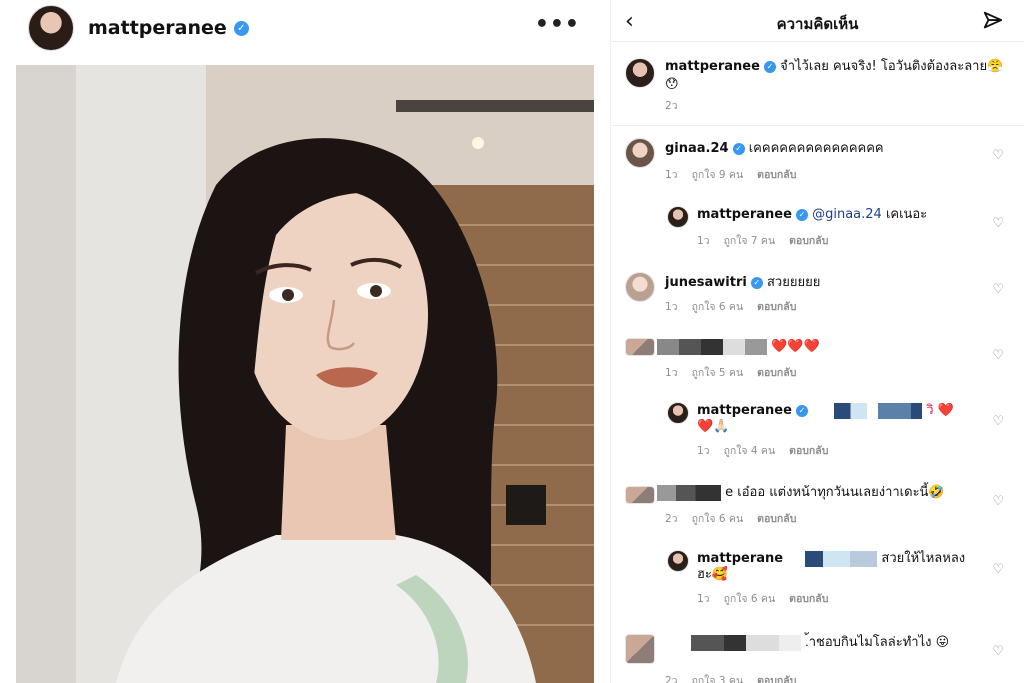 The width and height of the screenshot is (1024, 683). Describe the element at coordinates (816, 148) in the screenshot. I see `comment-body: เคคคคคคคคคคคคคคค` at that location.